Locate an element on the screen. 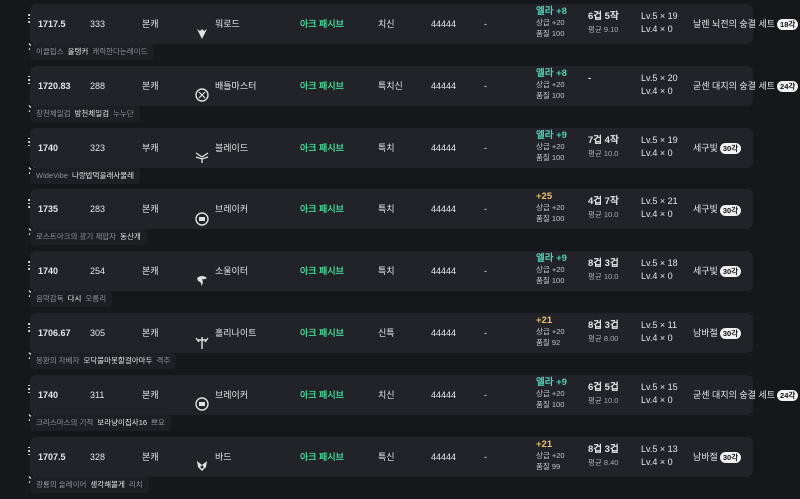 The image size is (800, 499). member-names: 창천체일검 방천체일검 누누단 is located at coordinates (85, 113).